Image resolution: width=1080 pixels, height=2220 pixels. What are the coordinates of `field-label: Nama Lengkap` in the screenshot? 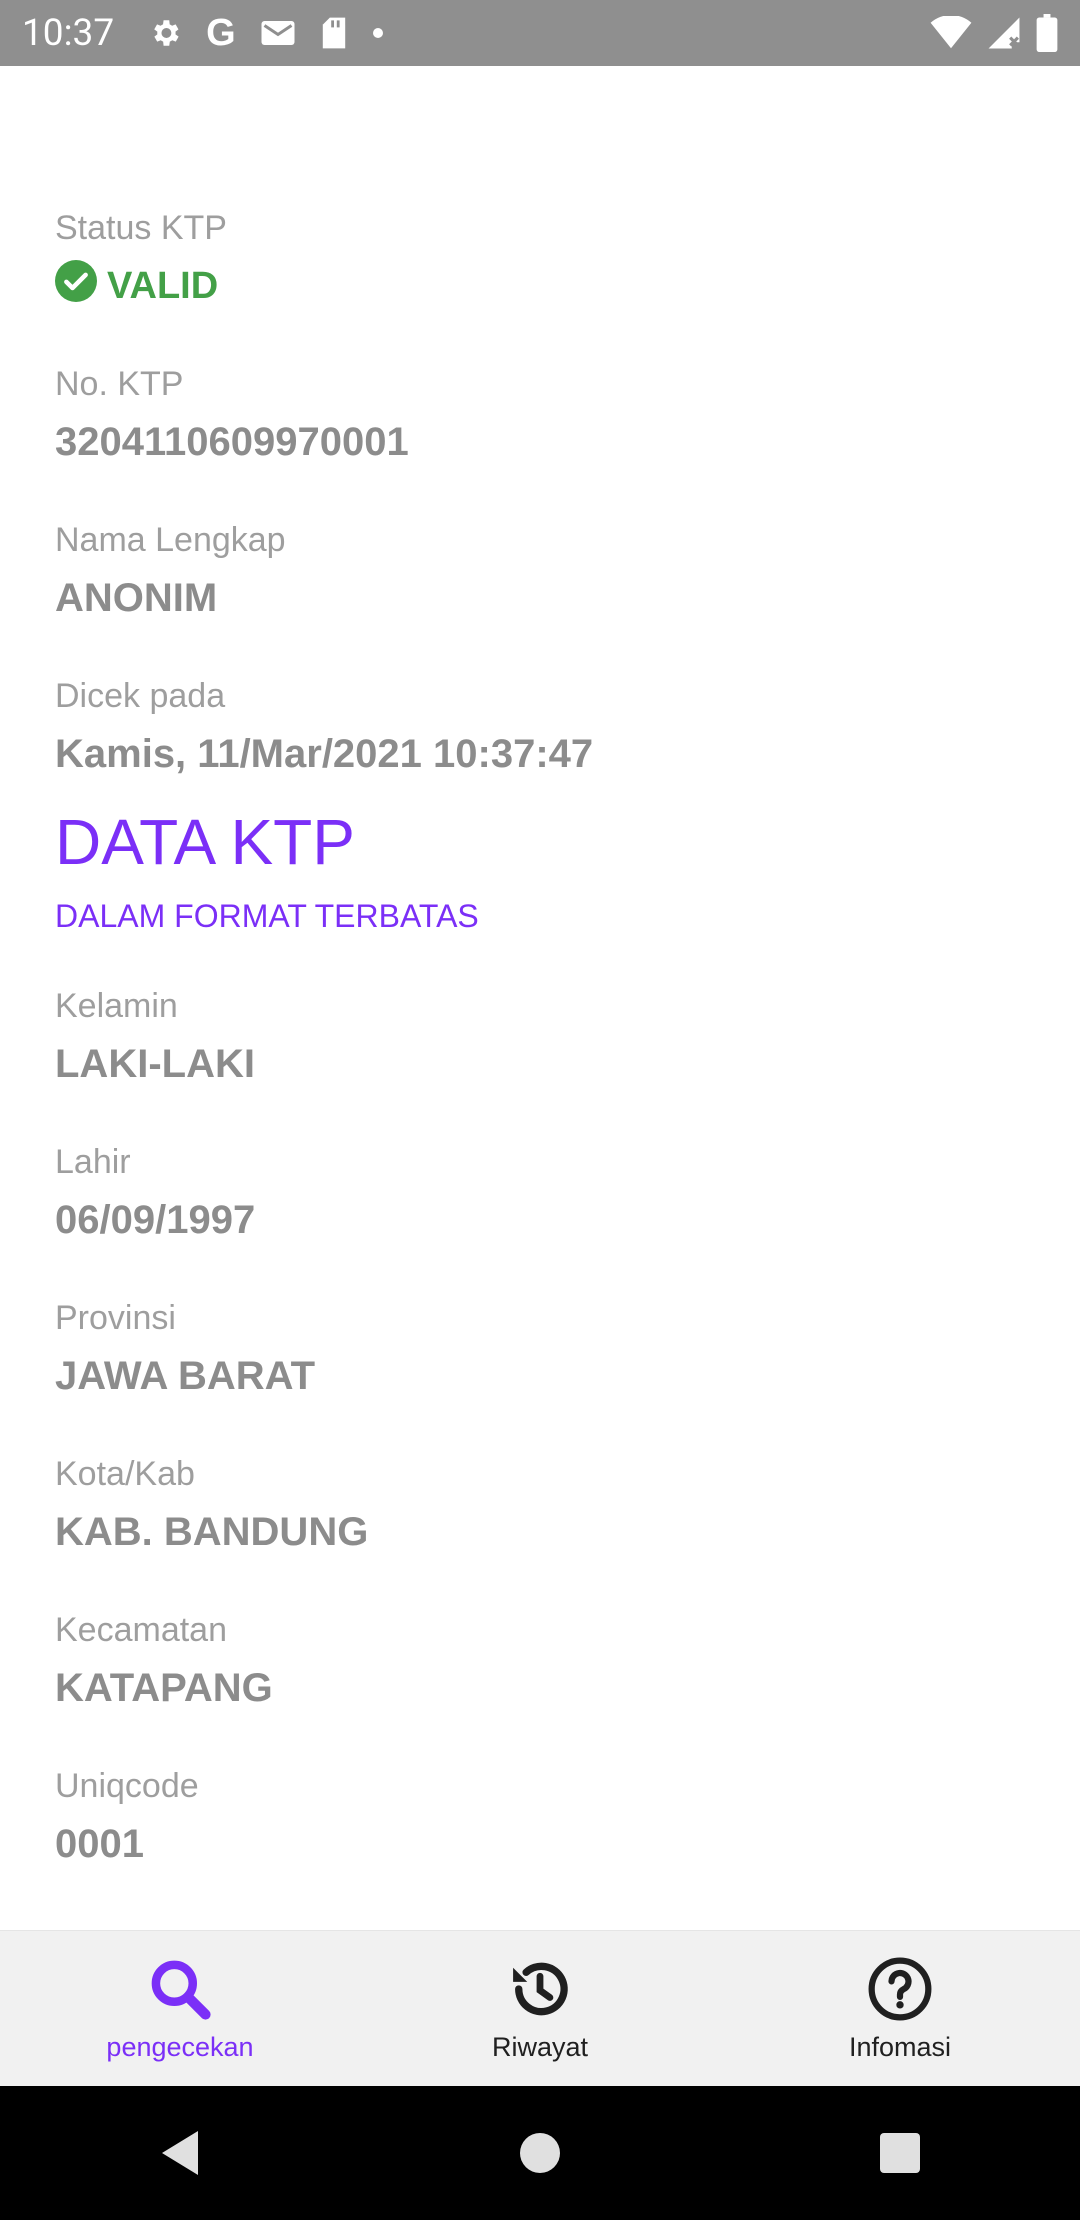 It's located at (170, 540).